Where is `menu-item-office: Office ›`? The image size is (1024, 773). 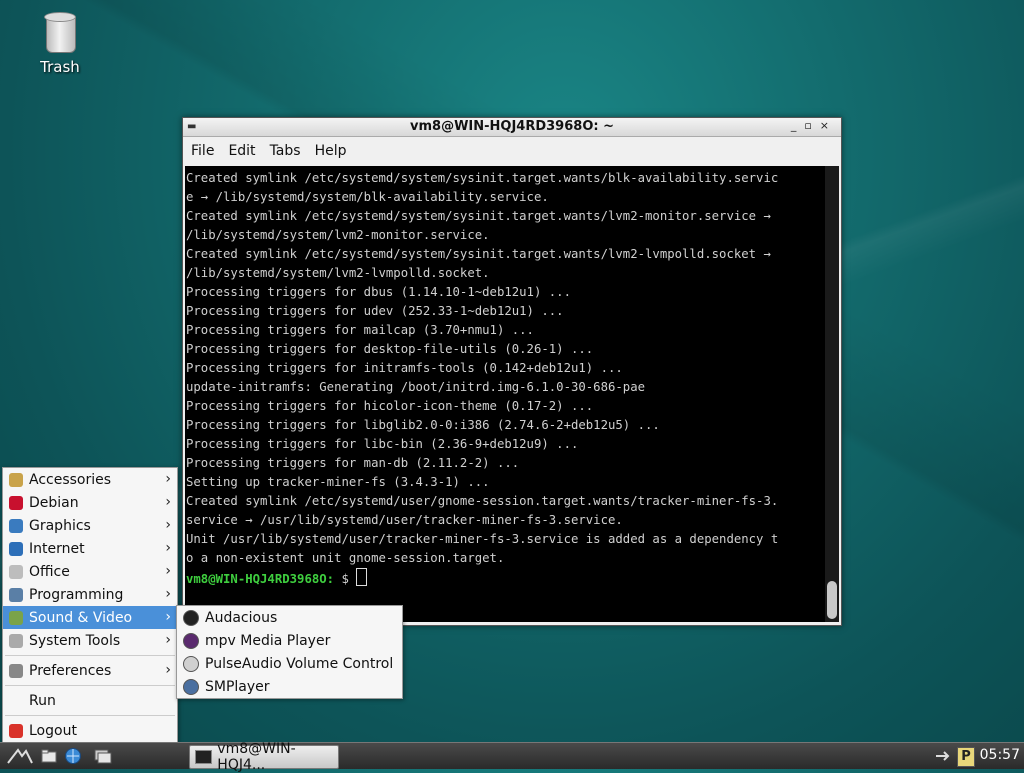
menu-item-office: Office › is located at coordinates (90, 571).